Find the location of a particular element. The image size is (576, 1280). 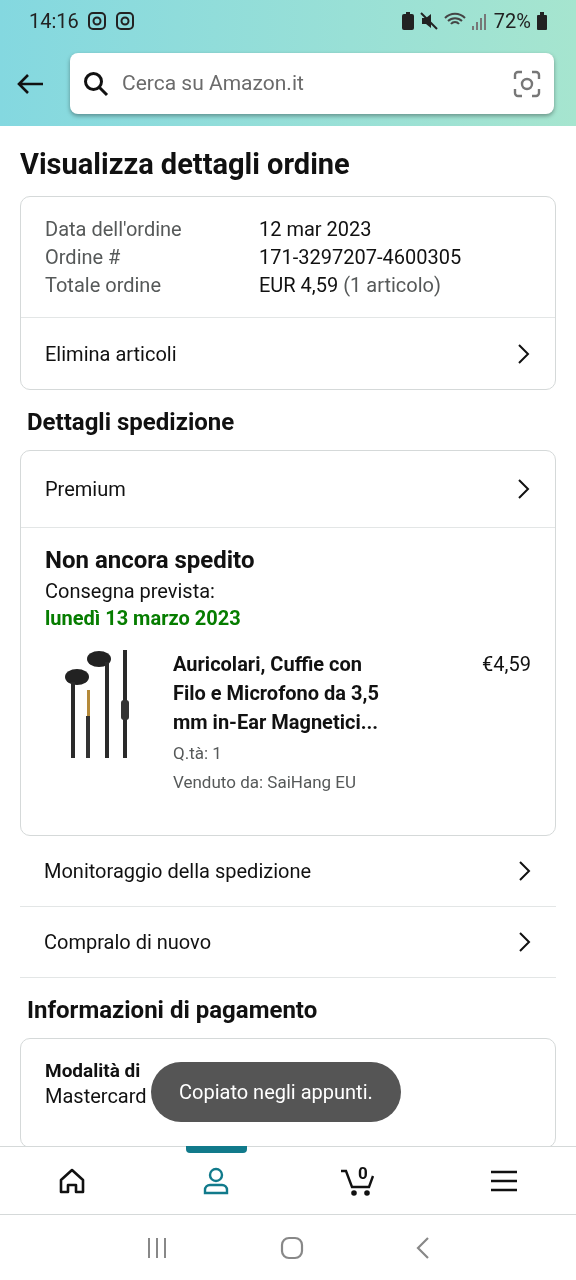

menu-icon is located at coordinates (504, 1180).